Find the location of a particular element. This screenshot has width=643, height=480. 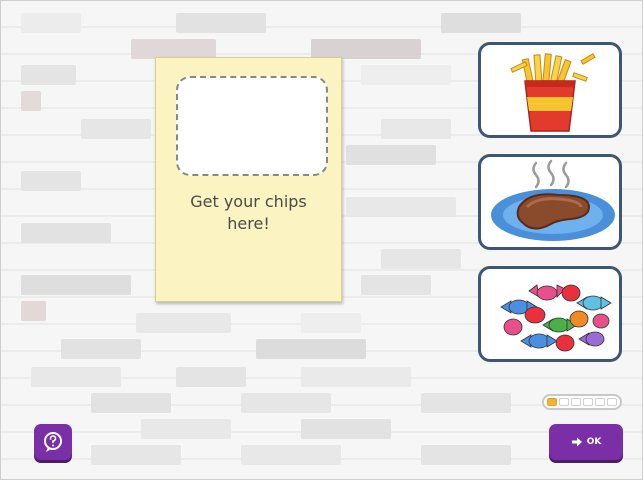

chips-icon is located at coordinates (553, 92).